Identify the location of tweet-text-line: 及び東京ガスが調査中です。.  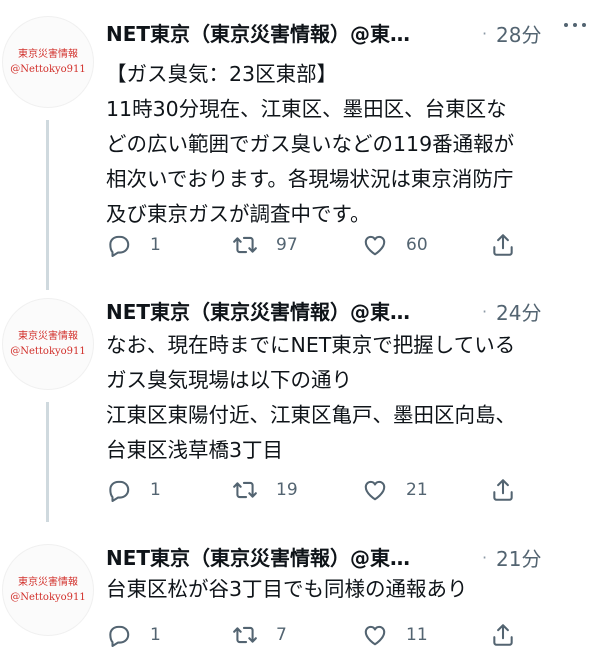
(238, 214).